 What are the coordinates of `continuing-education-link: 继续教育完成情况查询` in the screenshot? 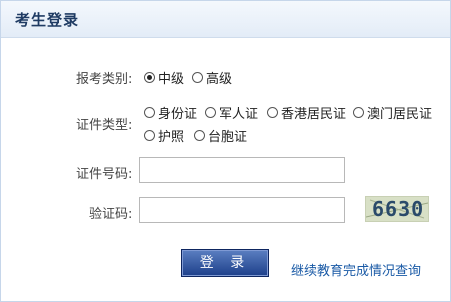 It's located at (356, 269).